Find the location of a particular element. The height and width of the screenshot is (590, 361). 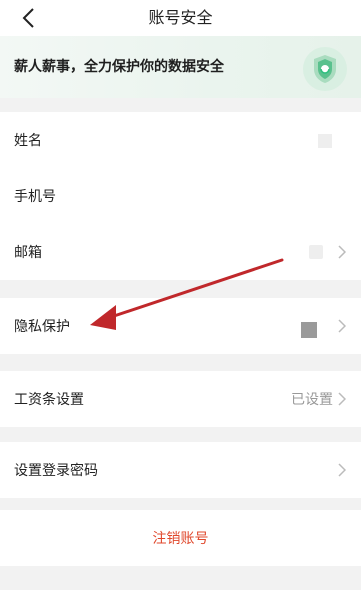

privacy-group: 隐私保护 is located at coordinates (180, 326).